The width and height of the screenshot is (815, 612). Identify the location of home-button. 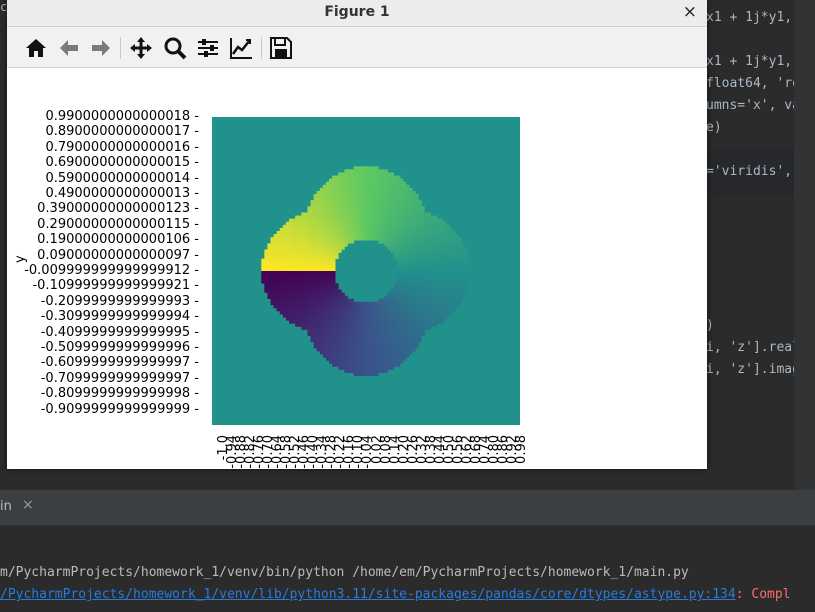
(36, 48).